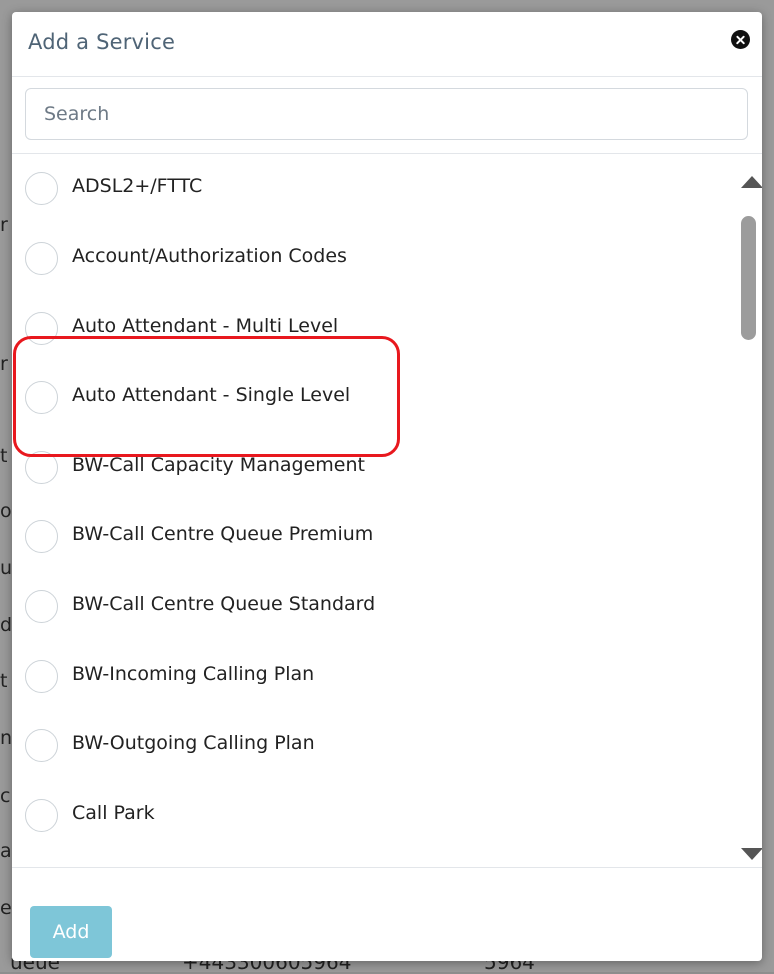 The width and height of the screenshot is (774, 974). Describe the element at coordinates (113, 813) in the screenshot. I see `service-label: Call Park` at that location.